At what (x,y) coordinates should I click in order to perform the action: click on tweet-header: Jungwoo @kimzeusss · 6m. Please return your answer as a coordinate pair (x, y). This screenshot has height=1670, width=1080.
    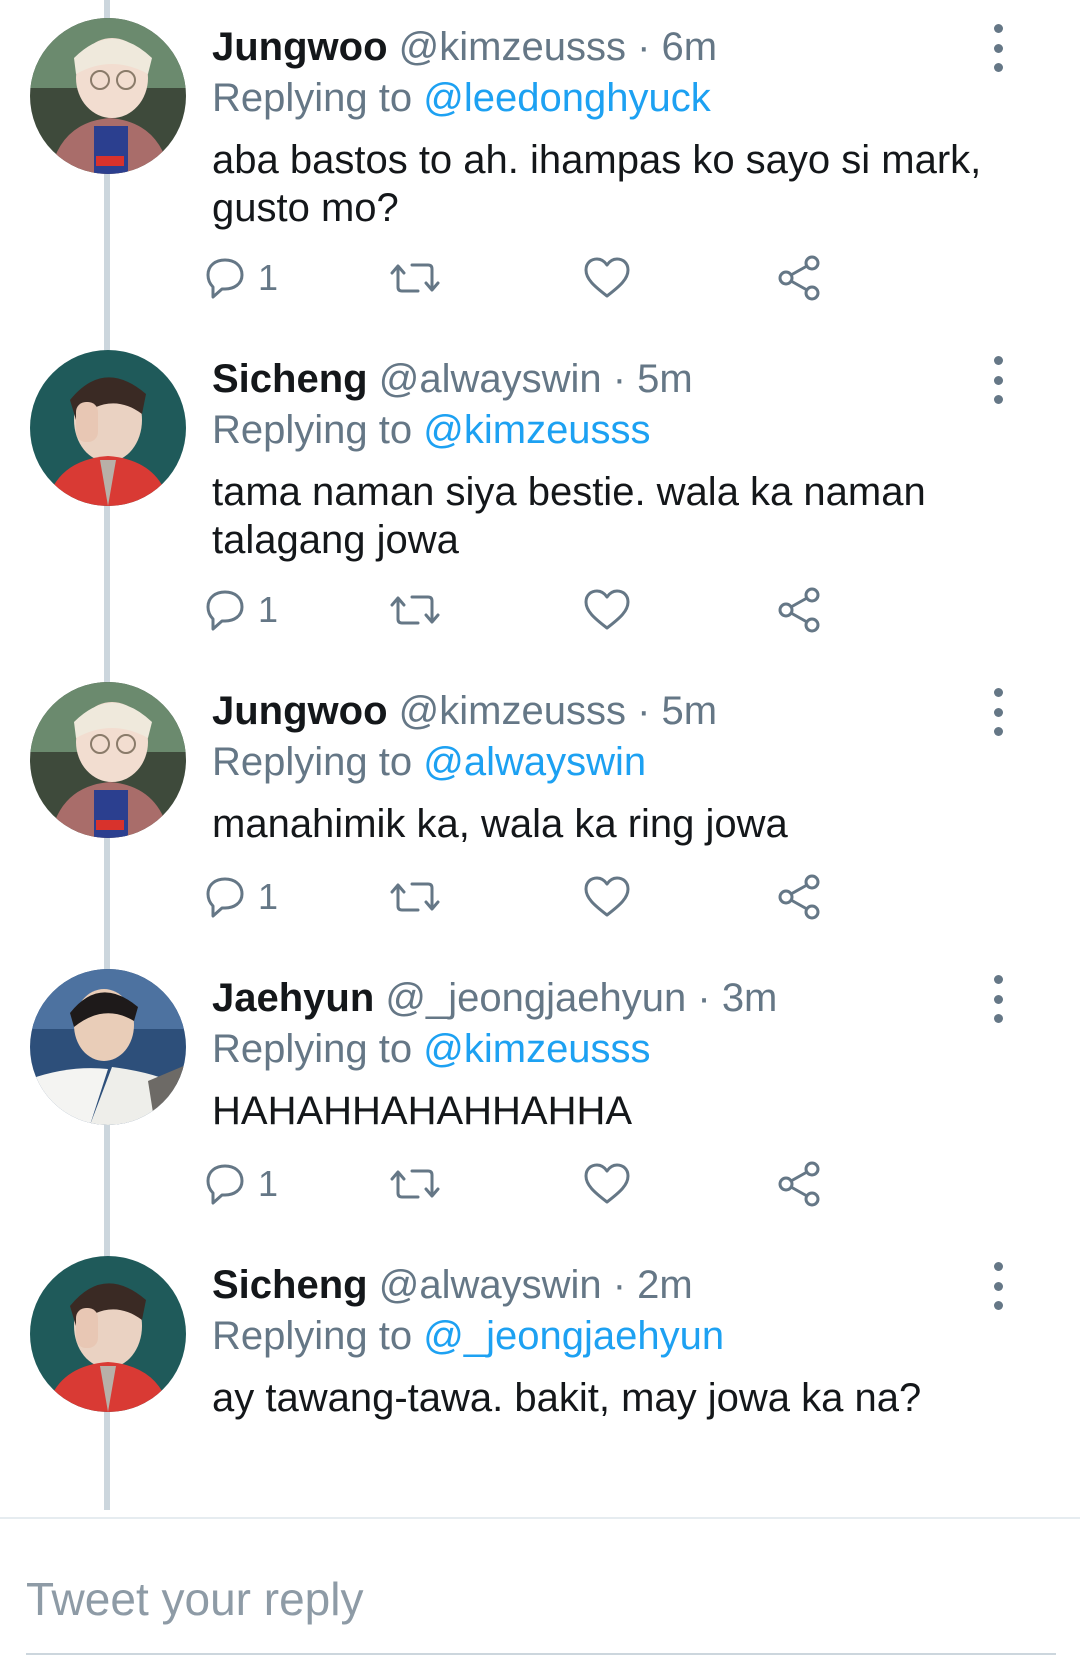
    Looking at the image, I should click on (612, 47).